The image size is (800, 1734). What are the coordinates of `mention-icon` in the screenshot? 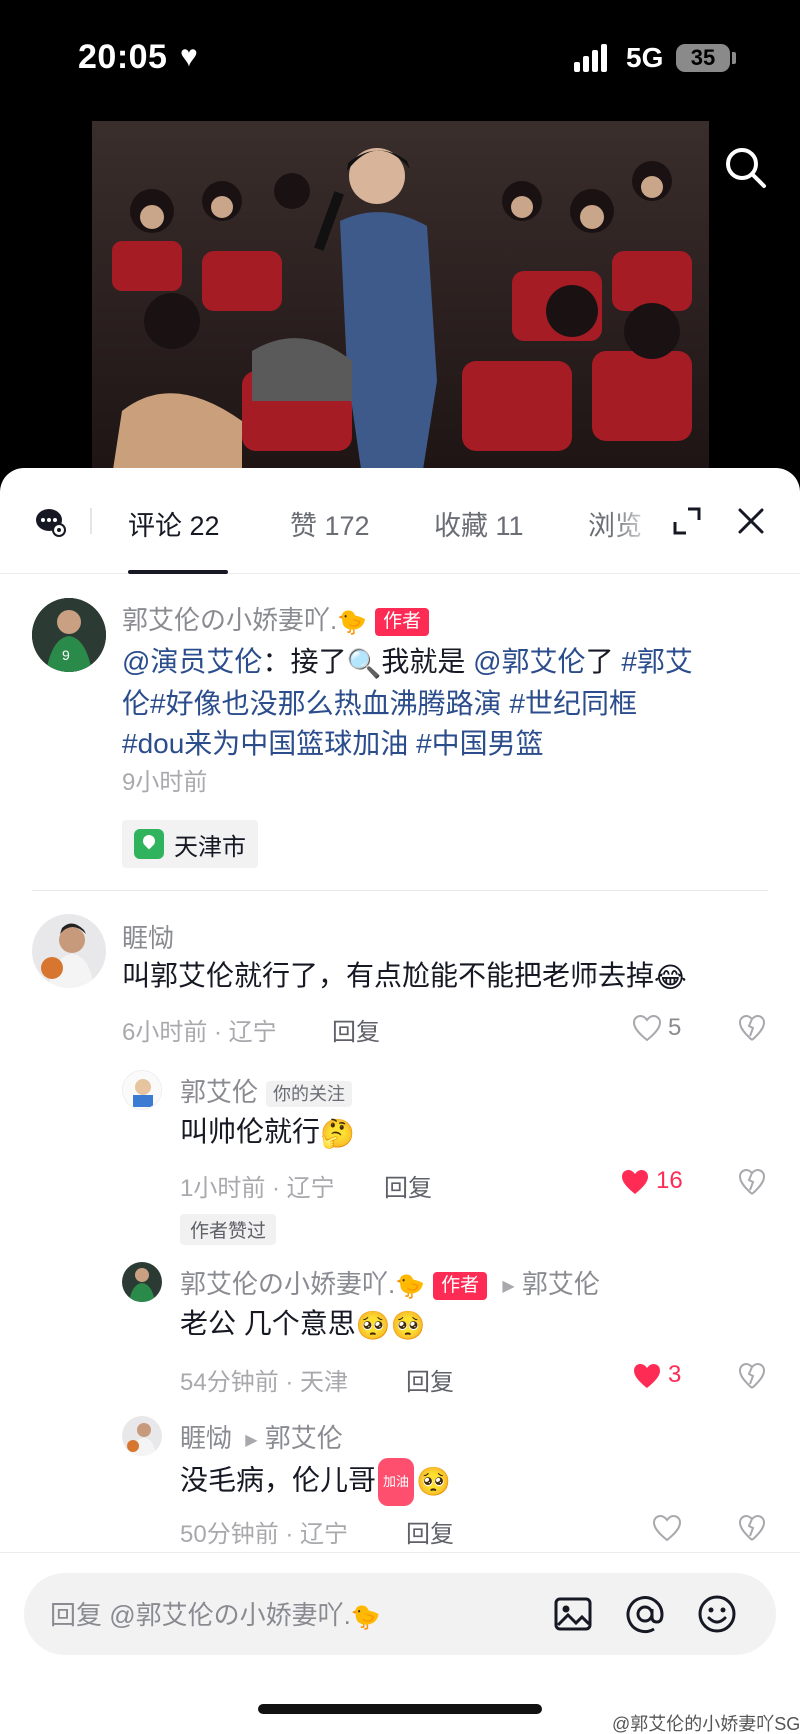 It's located at (645, 1614).